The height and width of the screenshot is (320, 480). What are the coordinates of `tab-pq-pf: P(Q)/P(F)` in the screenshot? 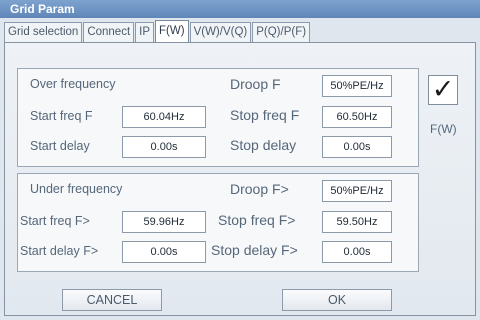 It's located at (281, 32).